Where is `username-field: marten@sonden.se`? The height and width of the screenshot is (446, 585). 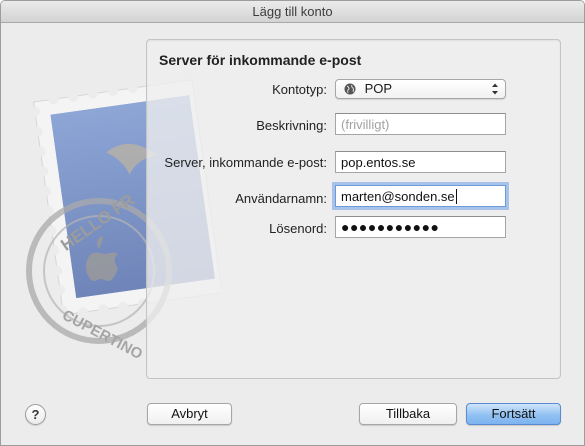
username-field: marten@sonden.se is located at coordinates (420, 196).